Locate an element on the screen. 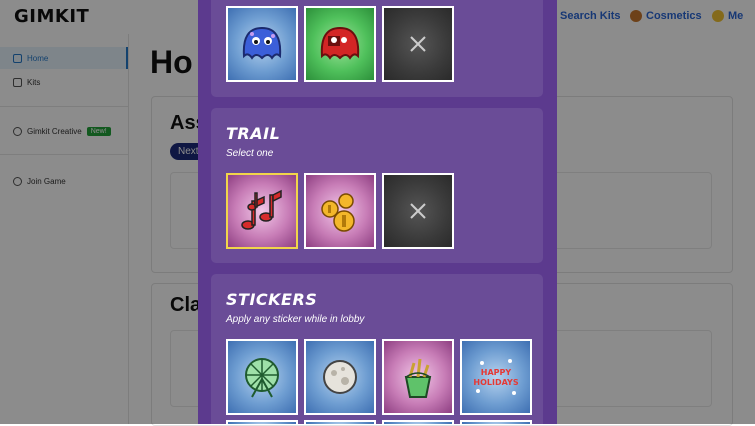  sticker-text-happy: HAPPY is located at coordinates (496, 372).